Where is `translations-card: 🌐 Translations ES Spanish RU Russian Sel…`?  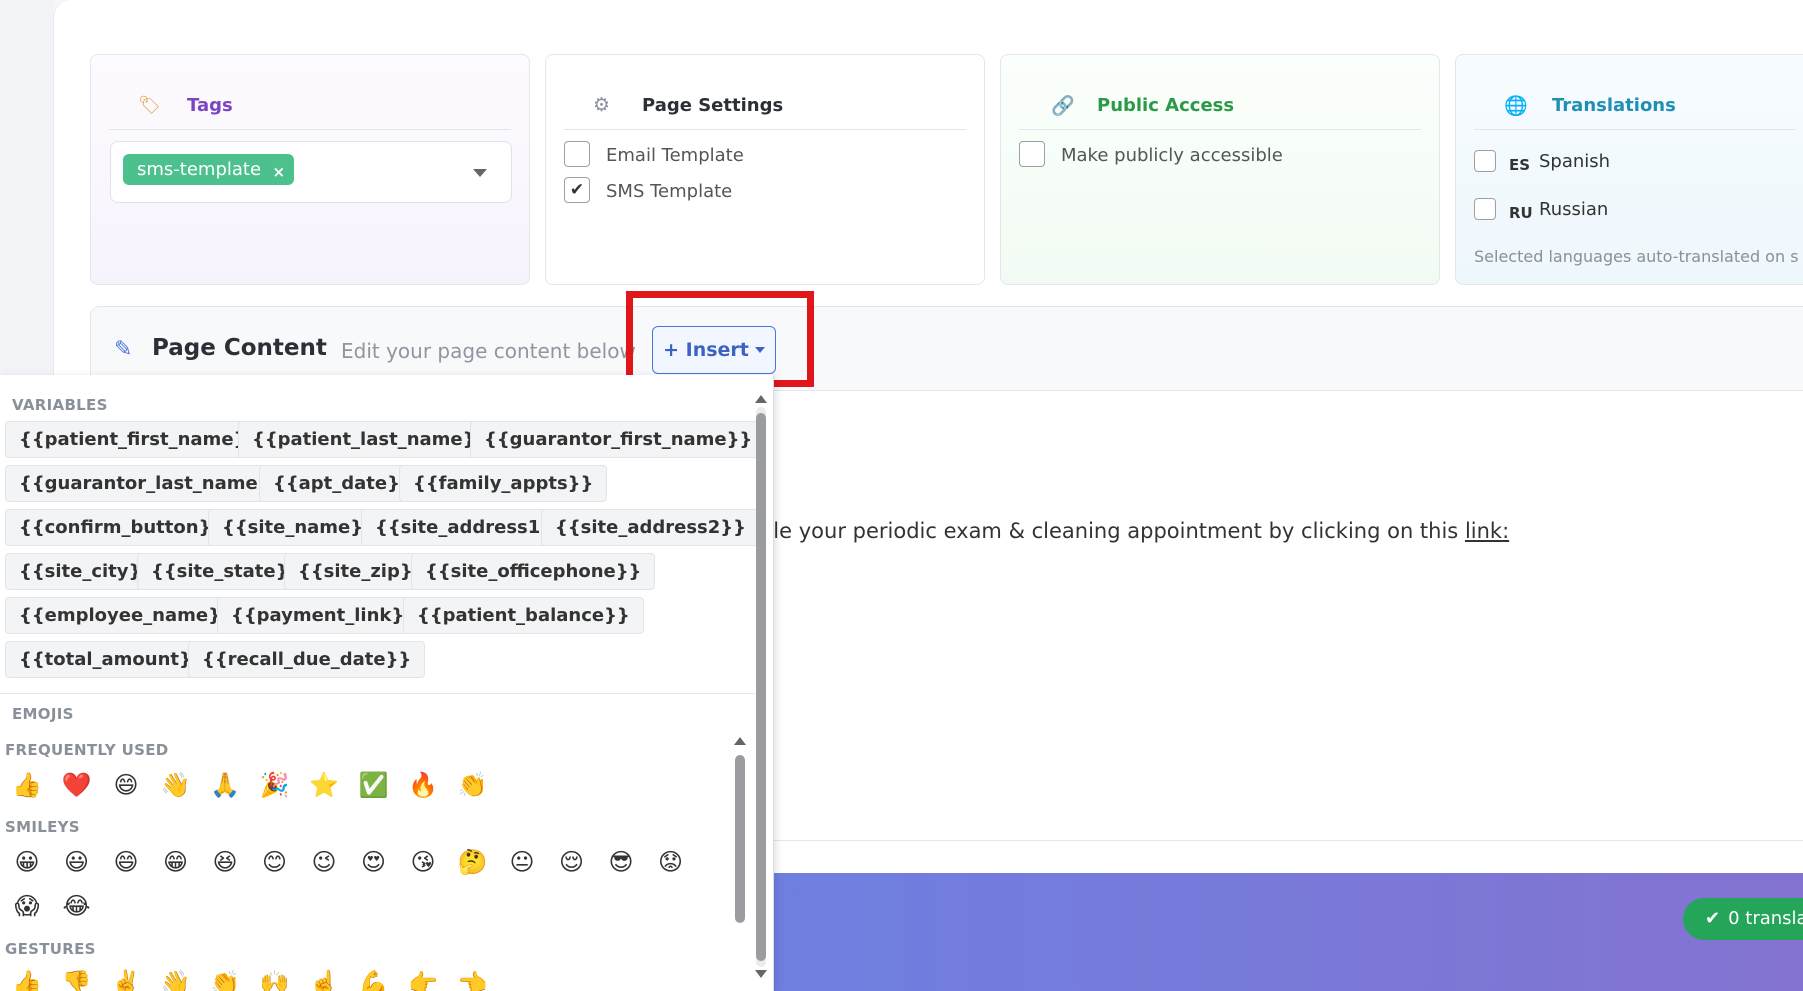
translations-card: 🌐 Translations ES Spanish RU Russian Sel… is located at coordinates (1629, 169).